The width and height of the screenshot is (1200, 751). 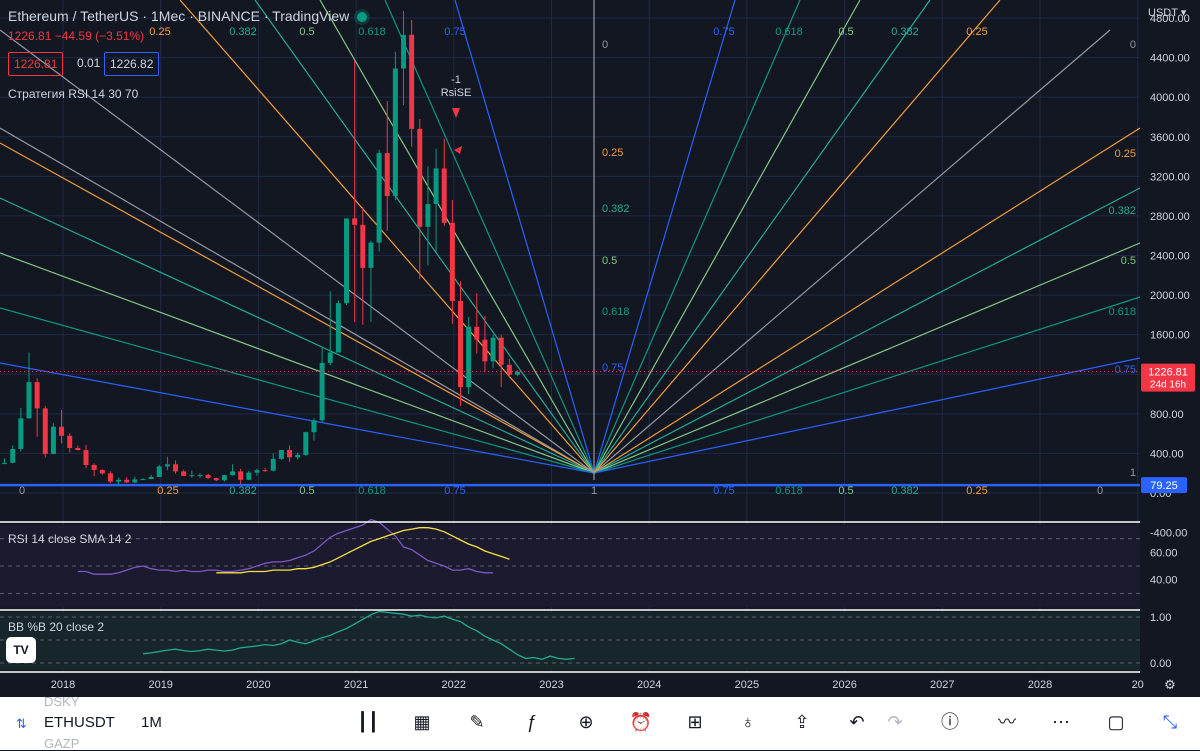 I want to click on strategy-label: Стратегия RSI 14 30 70, so click(x=73, y=94).